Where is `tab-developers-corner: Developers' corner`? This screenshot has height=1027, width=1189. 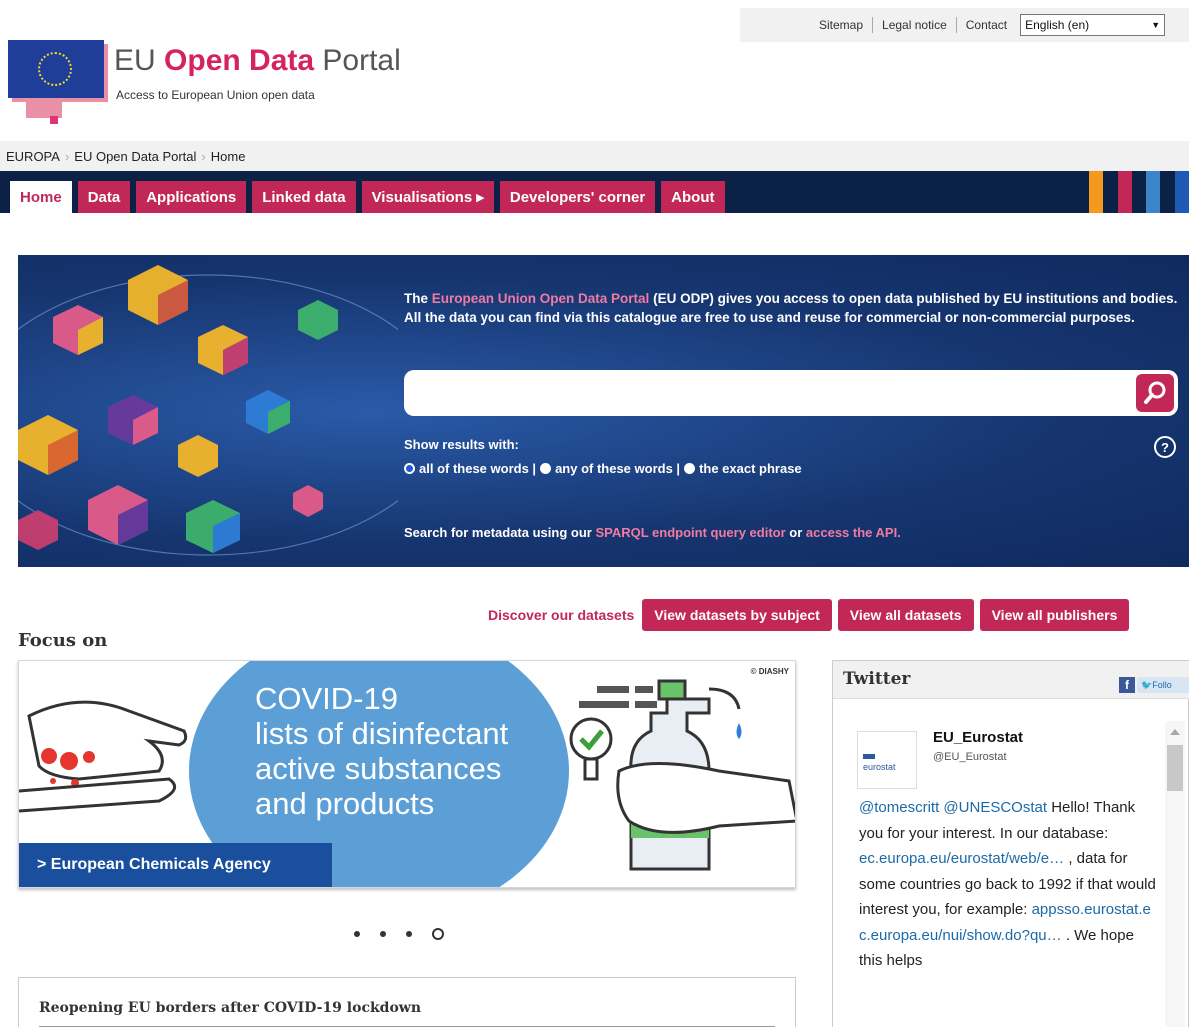 tab-developers-corner: Developers' corner is located at coordinates (577, 197).